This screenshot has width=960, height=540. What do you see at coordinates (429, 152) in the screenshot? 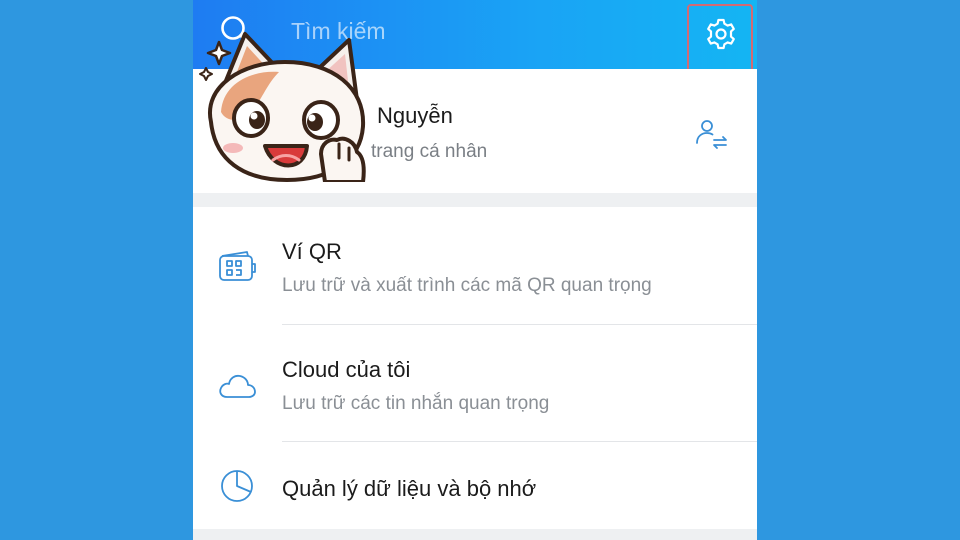
I see `view-profile-link: trang cá nhân` at bounding box center [429, 152].